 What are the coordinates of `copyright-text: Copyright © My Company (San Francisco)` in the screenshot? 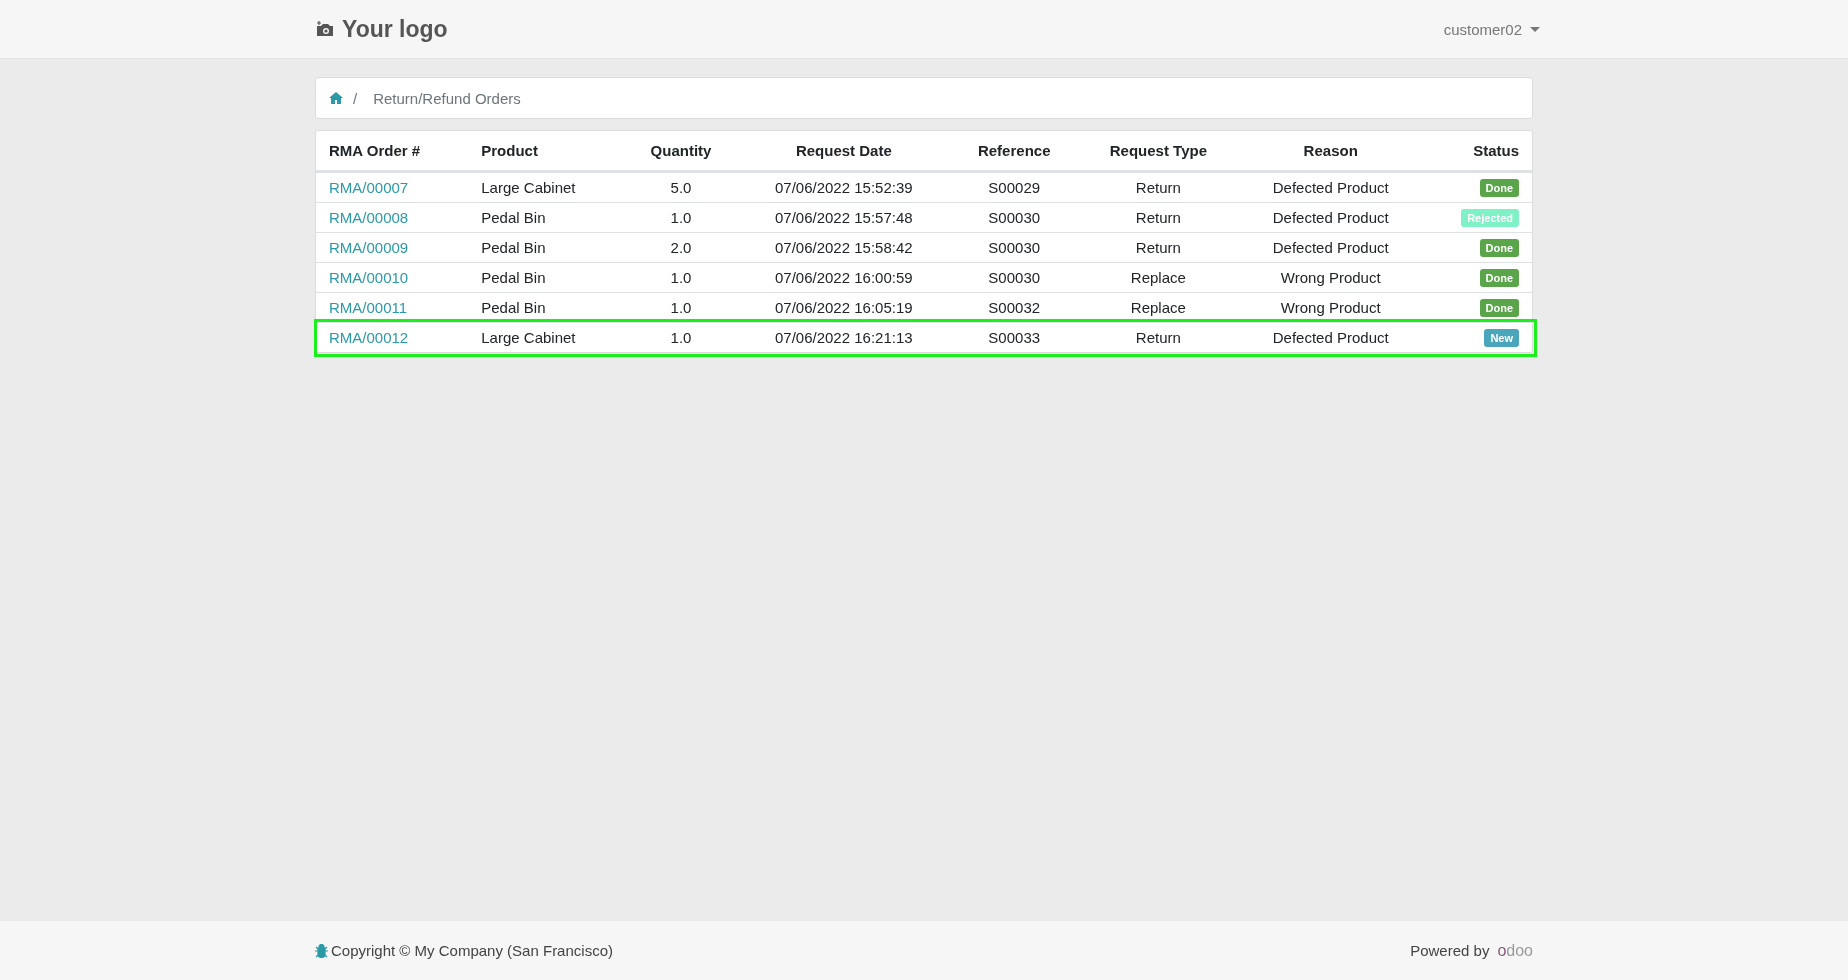 It's located at (472, 950).